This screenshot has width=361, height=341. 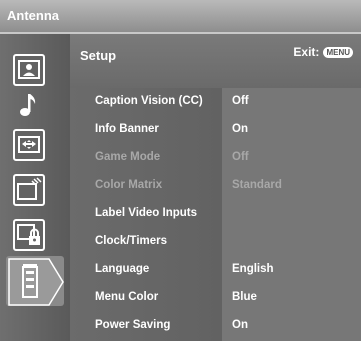 What do you see at coordinates (253, 269) in the screenshot?
I see `menu-item-value: English` at bounding box center [253, 269].